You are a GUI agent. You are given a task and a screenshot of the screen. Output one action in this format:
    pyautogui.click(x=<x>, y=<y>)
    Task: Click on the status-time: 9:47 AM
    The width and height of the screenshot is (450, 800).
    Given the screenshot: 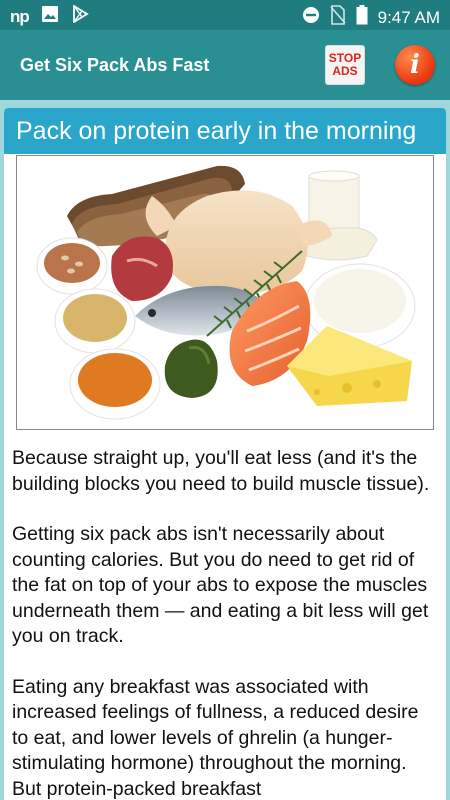 What is the action you would take?
    pyautogui.click(x=408, y=17)
    